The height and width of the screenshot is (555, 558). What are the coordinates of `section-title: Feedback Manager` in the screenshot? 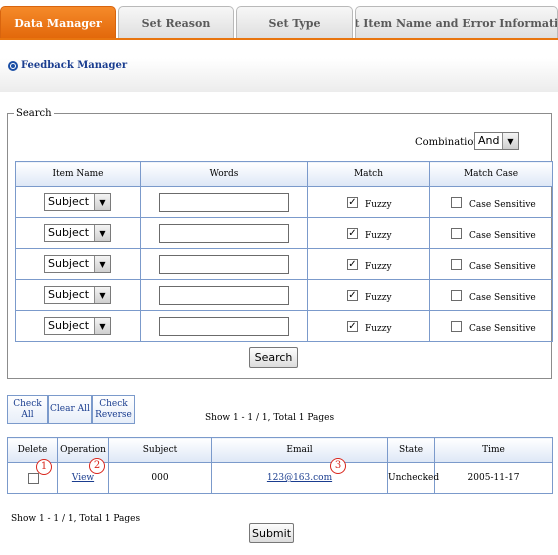 It's located at (74, 65).